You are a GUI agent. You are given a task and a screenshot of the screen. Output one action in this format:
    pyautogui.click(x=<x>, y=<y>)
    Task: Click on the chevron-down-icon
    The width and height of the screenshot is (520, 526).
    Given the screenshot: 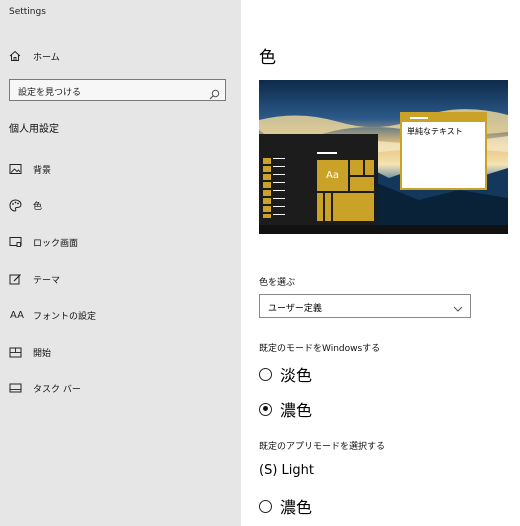 What is the action you would take?
    pyautogui.click(x=458, y=309)
    